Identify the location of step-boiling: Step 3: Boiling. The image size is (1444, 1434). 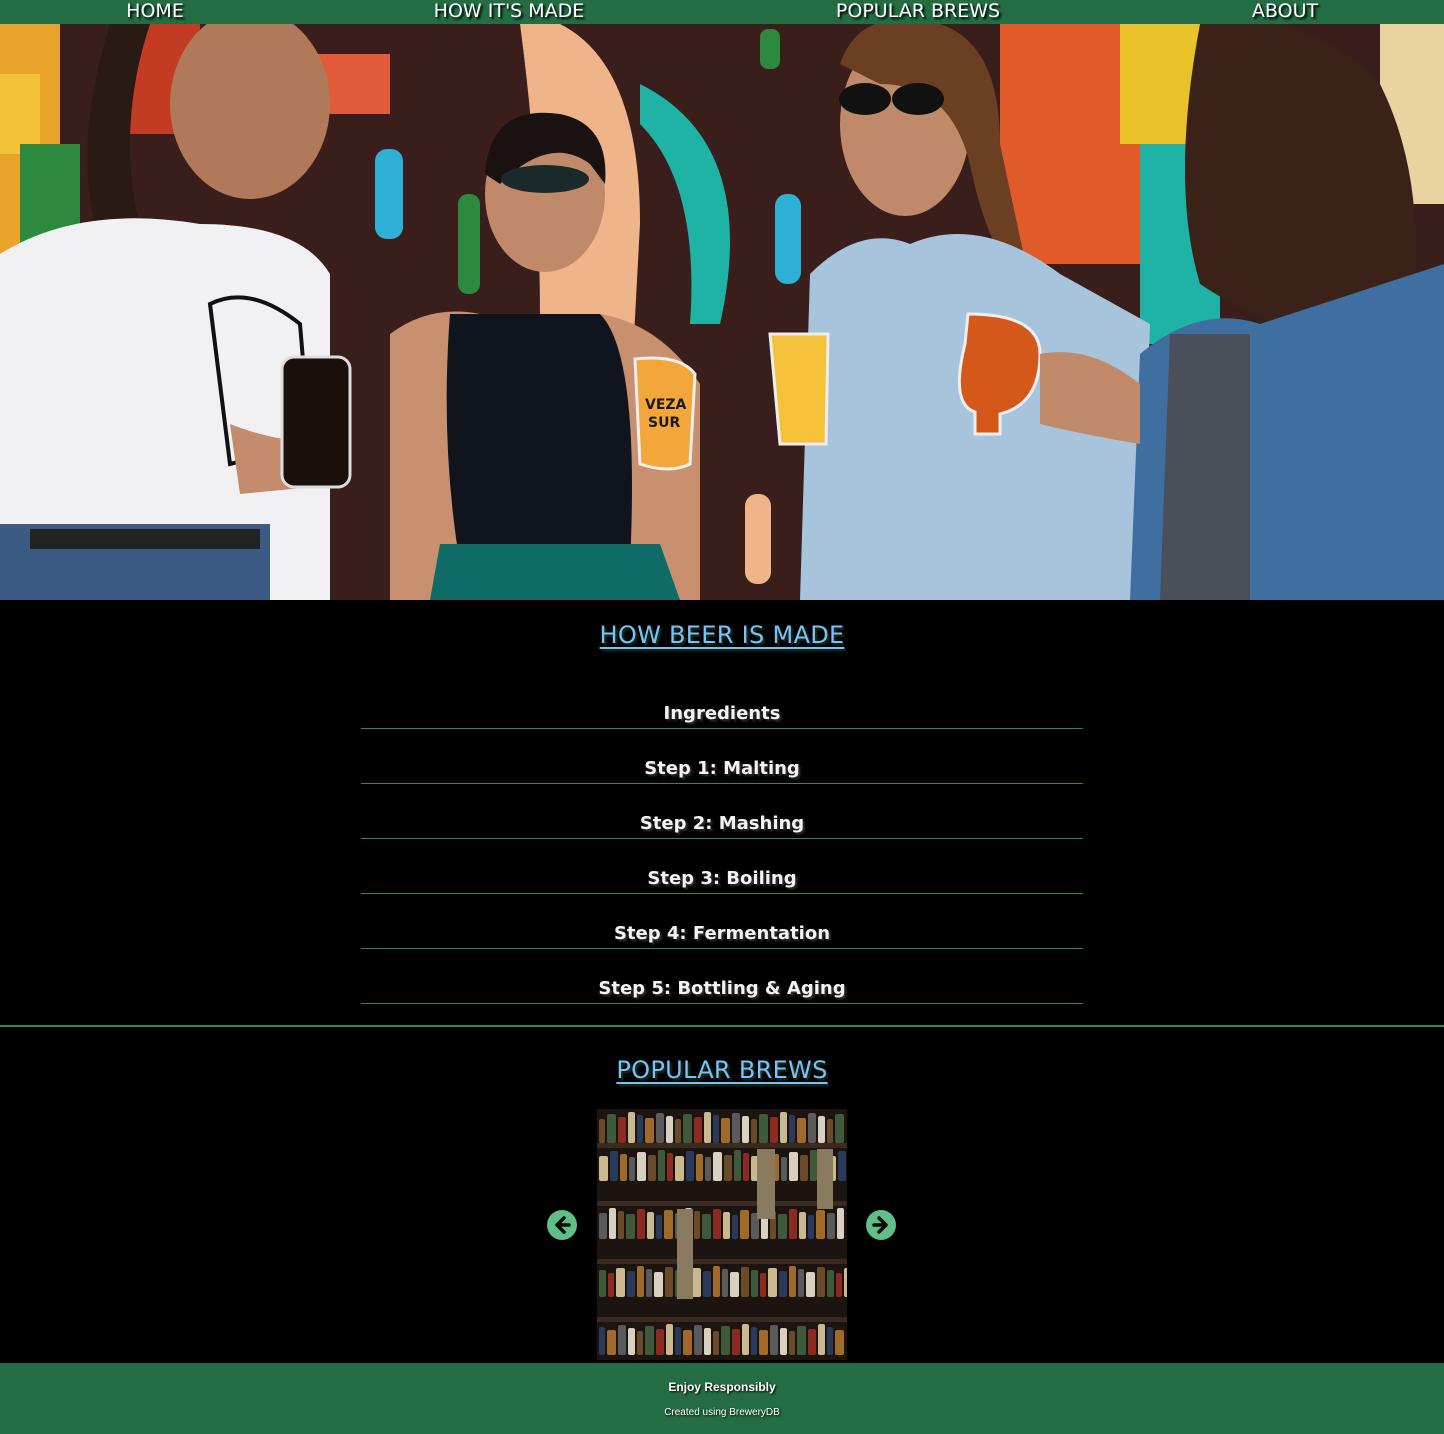
(722, 866).